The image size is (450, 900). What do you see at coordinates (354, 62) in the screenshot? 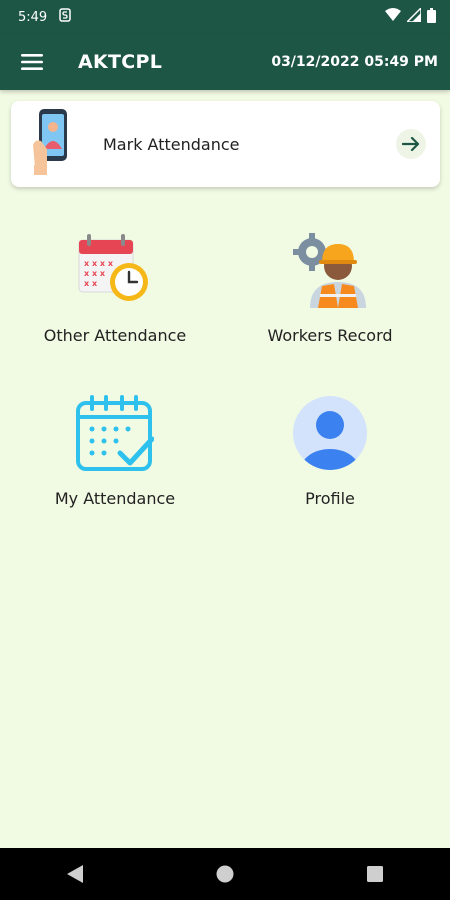
I see `app-datetime: 03/12/2022 05:49 PM` at bounding box center [354, 62].